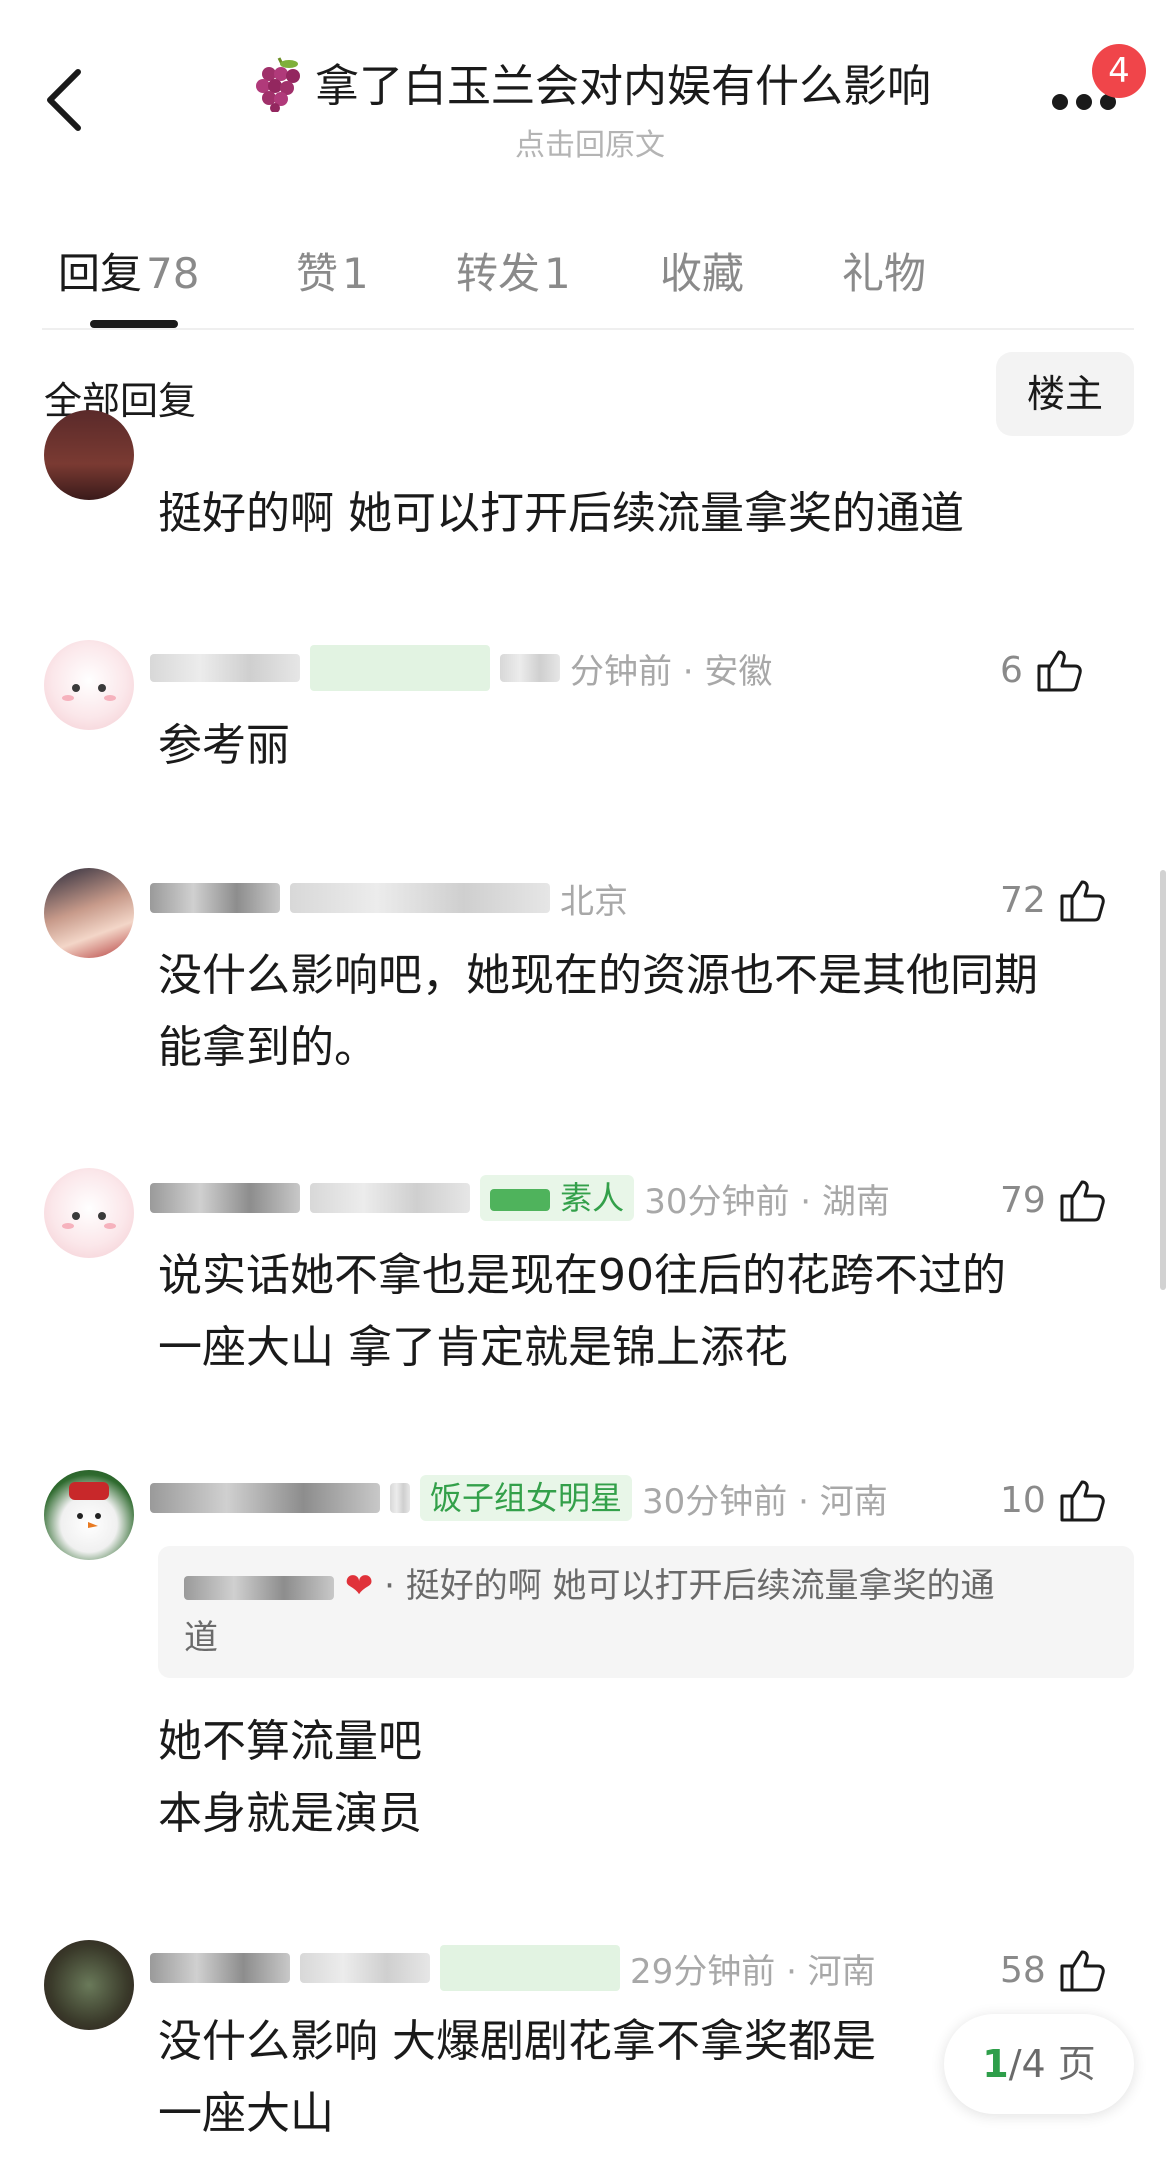 This screenshot has height=2161, width=1176. Describe the element at coordinates (700, 1586) in the screenshot. I see `quote-text: 挺好的啊 她可以打开后续流量拿奖的通` at that location.